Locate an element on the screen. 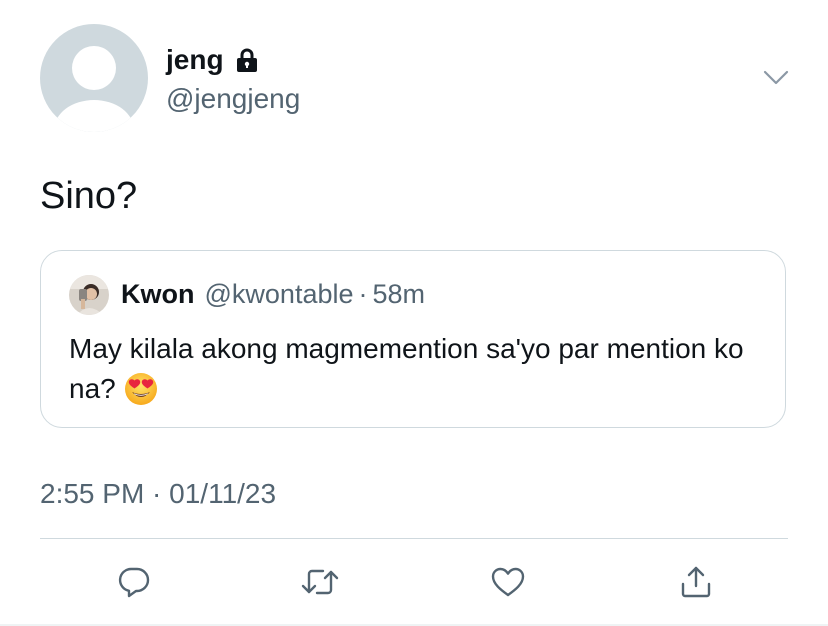  quoted-tweet-header: Kwon @kwontable · 58m is located at coordinates (273, 294).